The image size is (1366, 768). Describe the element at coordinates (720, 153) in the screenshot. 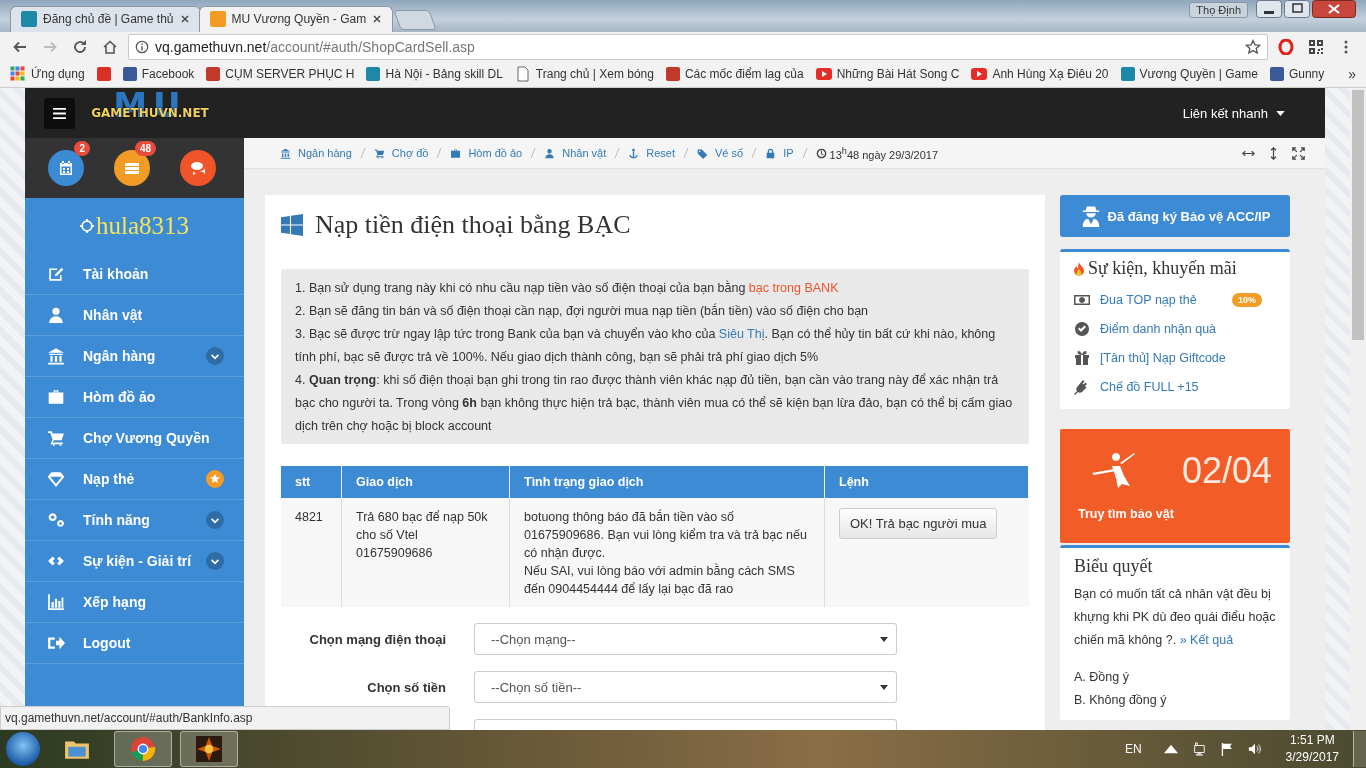

I see `breadcrumb-link: Vé số` at that location.